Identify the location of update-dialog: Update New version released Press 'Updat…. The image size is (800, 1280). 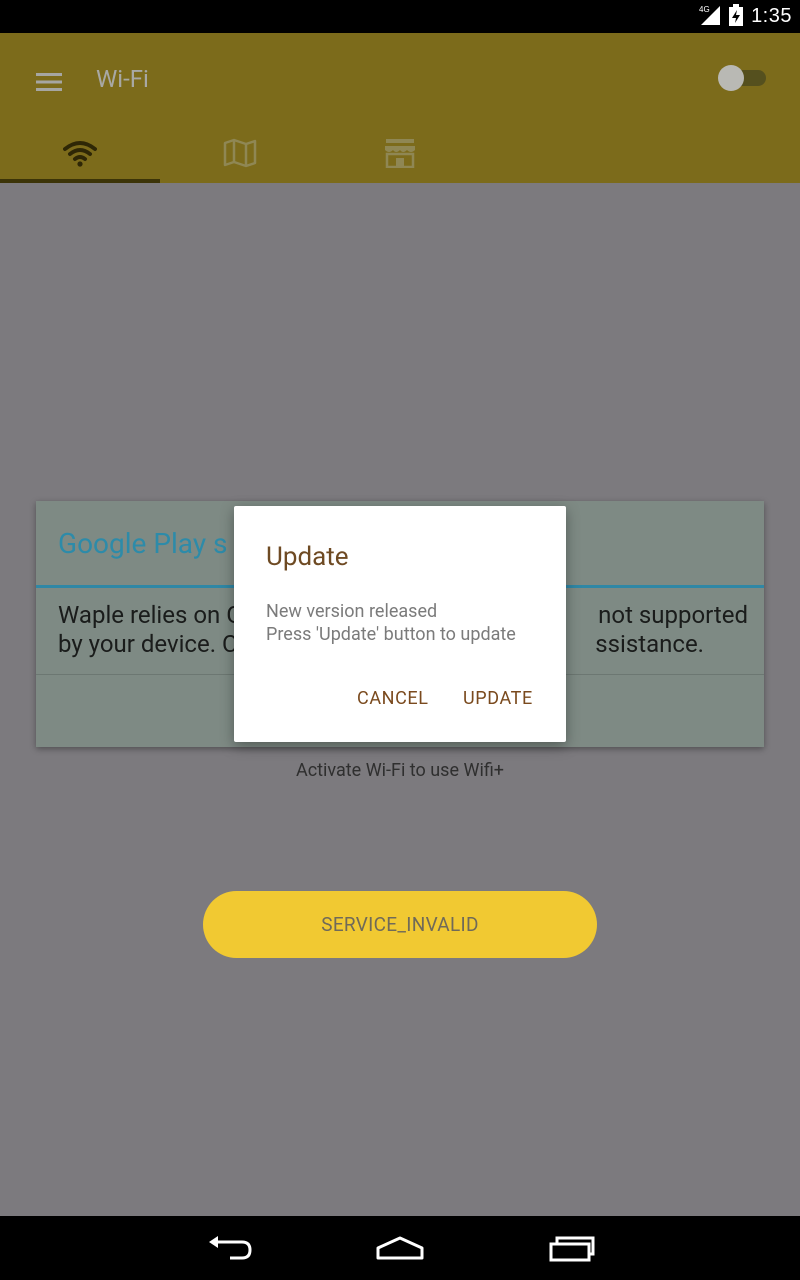
(400, 624).